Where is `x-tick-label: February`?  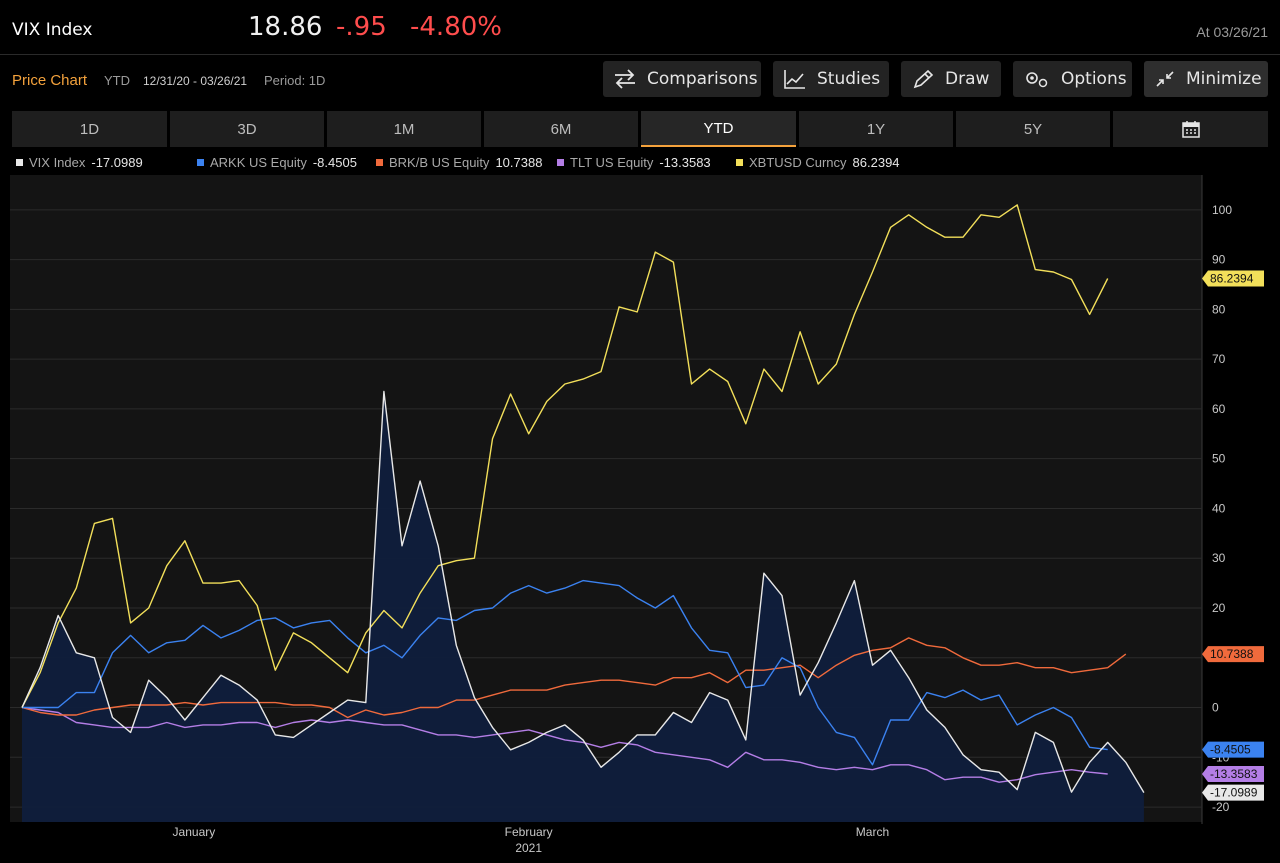
x-tick-label: February is located at coordinates (529, 832).